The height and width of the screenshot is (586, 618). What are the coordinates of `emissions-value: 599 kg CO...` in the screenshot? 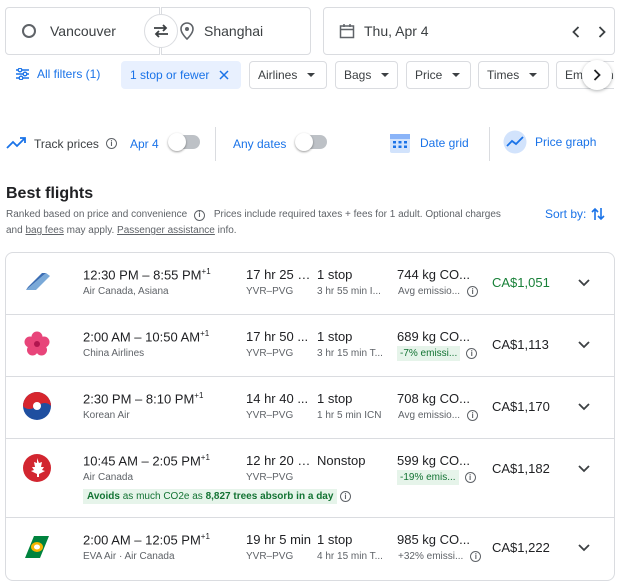 It's located at (433, 460).